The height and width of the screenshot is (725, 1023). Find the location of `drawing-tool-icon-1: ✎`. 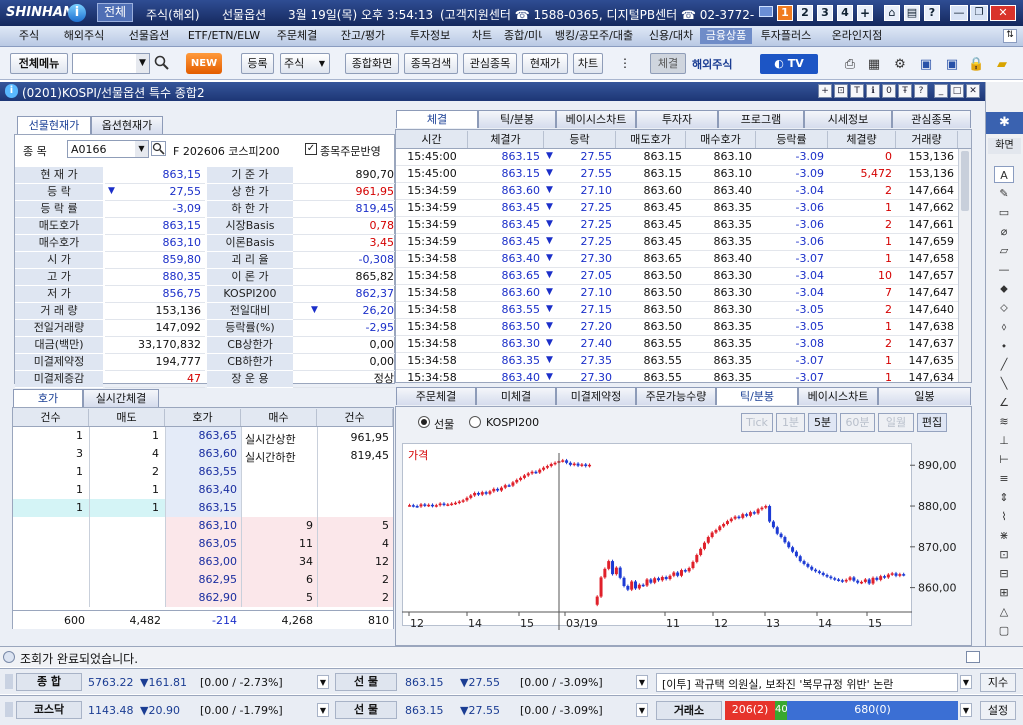

drawing-tool-icon-1: ✎ is located at coordinates (1004, 193).